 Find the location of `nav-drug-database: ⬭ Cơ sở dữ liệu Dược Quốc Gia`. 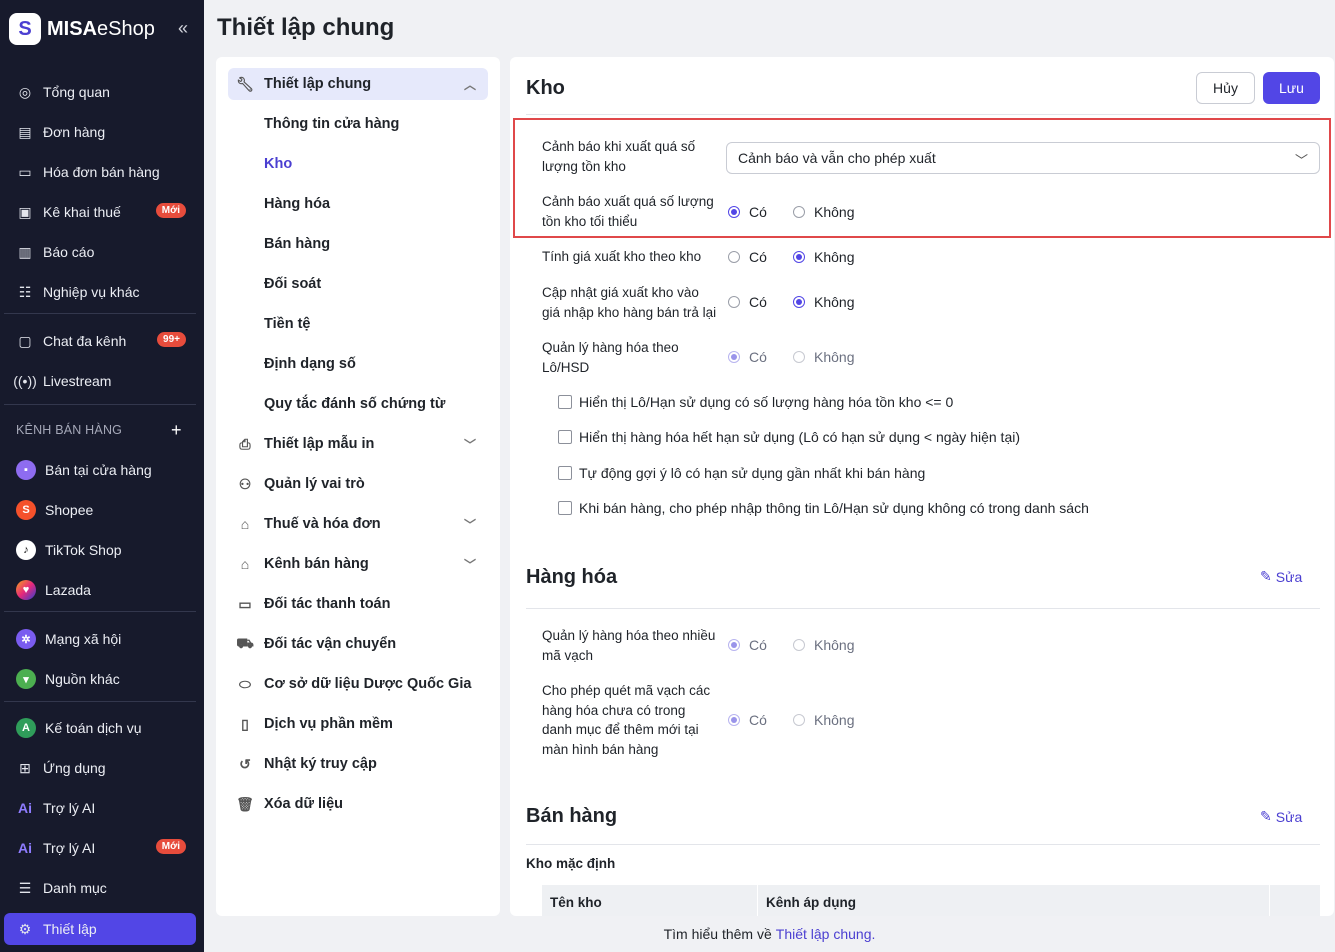

nav-drug-database: ⬭ Cơ sở dữ liệu Dược Quốc Gia is located at coordinates (358, 684).